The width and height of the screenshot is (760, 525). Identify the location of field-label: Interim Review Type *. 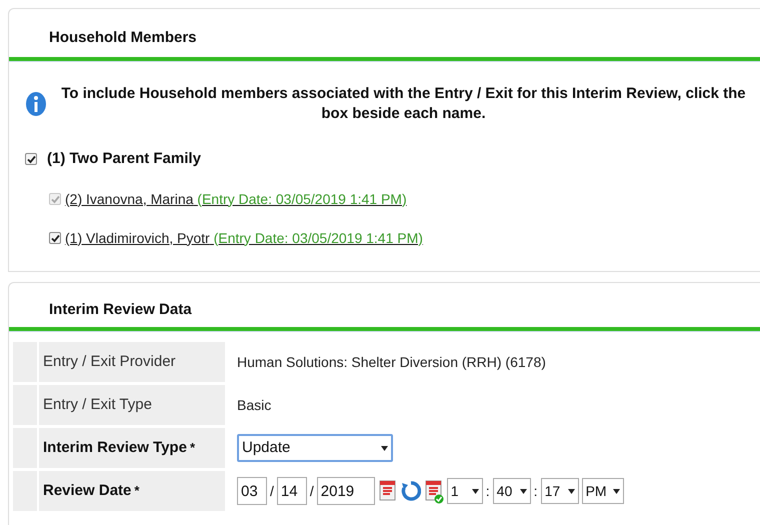
(132, 448).